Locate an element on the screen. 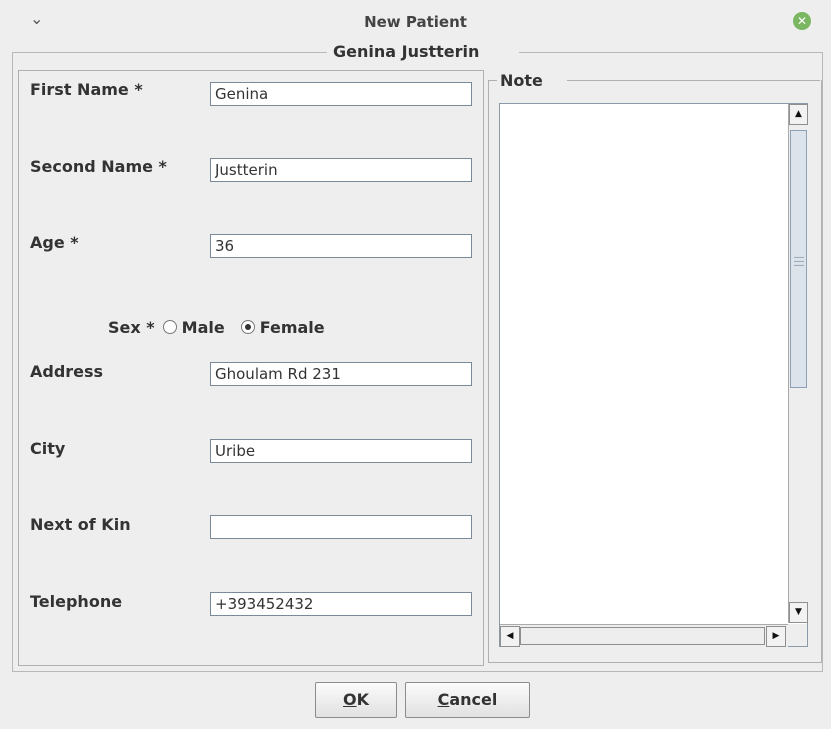  note-horizontal-scrollbar: ◀ ▶ is located at coordinates (644, 635).